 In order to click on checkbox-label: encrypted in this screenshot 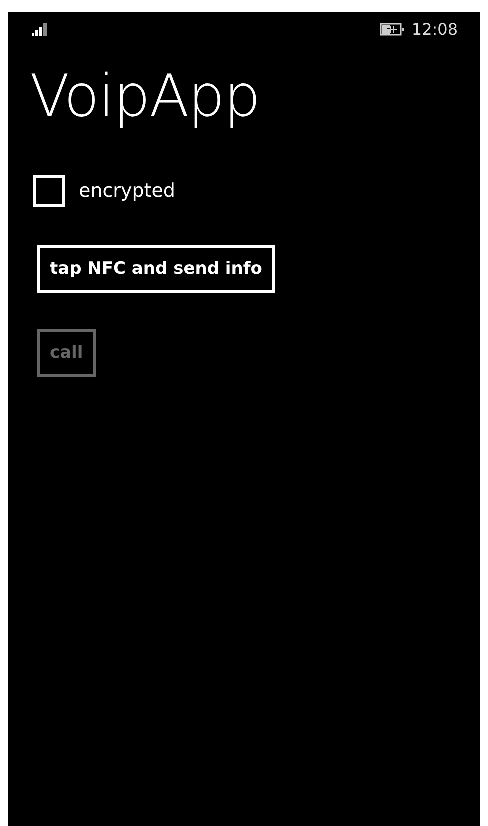, I will do `click(127, 191)`.